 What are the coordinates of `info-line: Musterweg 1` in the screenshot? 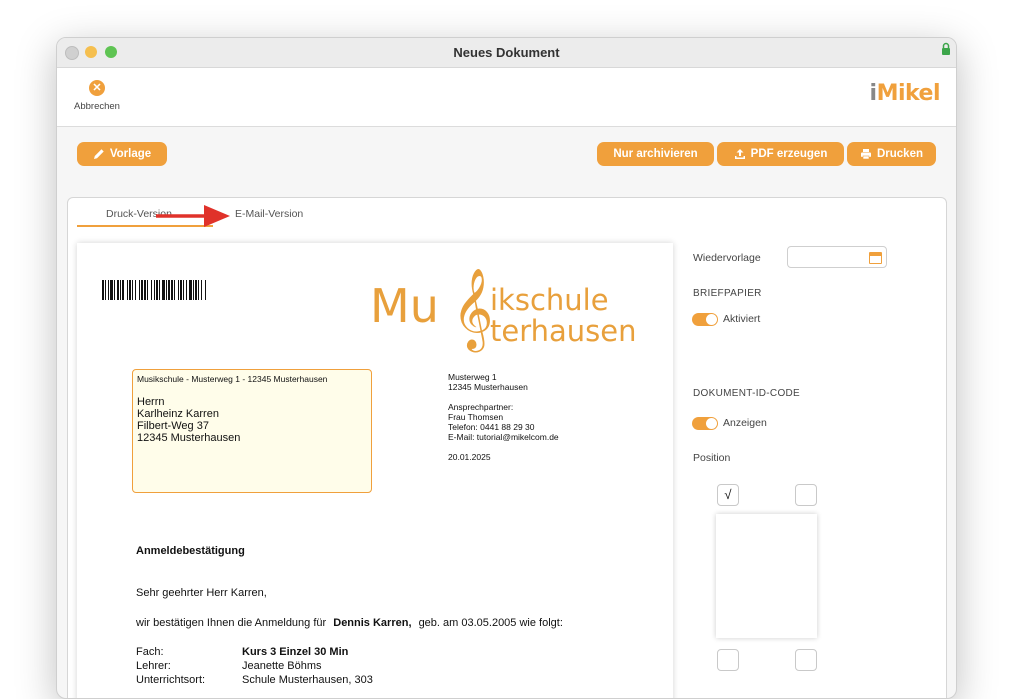 It's located at (472, 377).